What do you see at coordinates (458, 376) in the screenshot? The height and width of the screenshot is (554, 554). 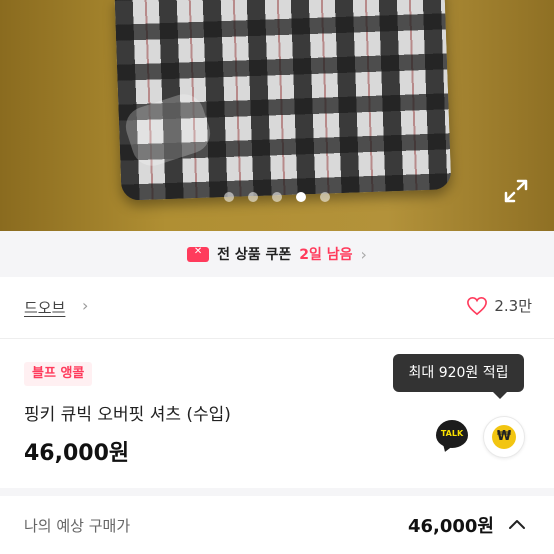 I see `reward-tooltip: 최대 920원 적립` at bounding box center [458, 376].